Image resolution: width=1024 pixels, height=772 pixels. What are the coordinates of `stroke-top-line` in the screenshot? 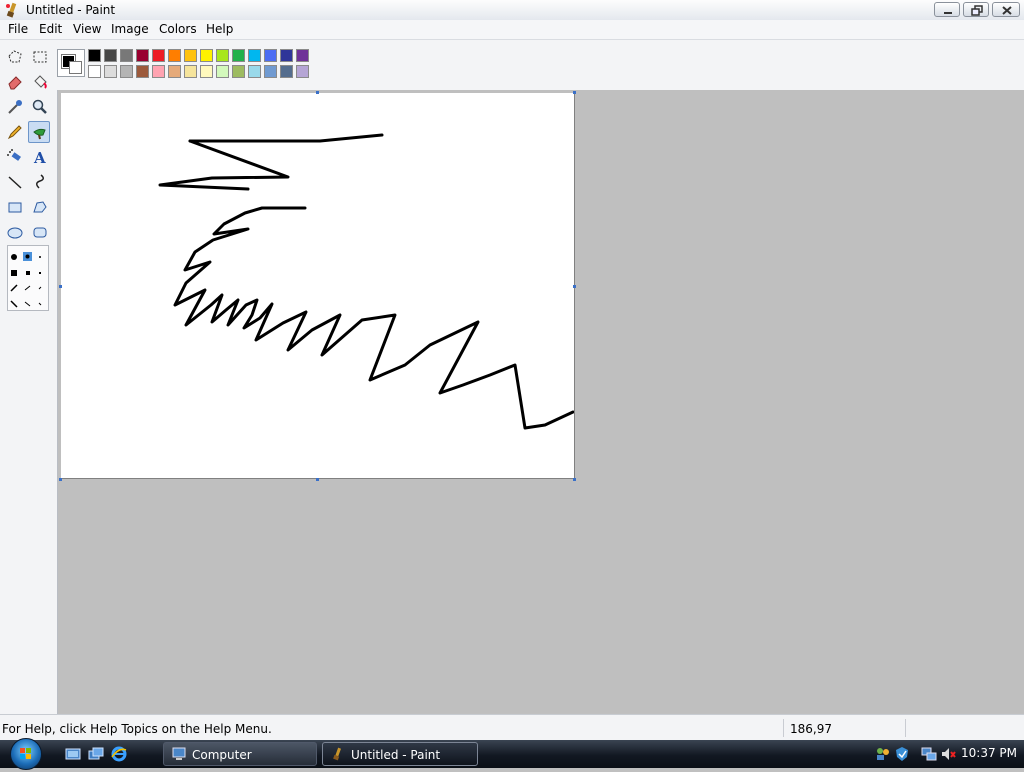 It's located at (286, 138).